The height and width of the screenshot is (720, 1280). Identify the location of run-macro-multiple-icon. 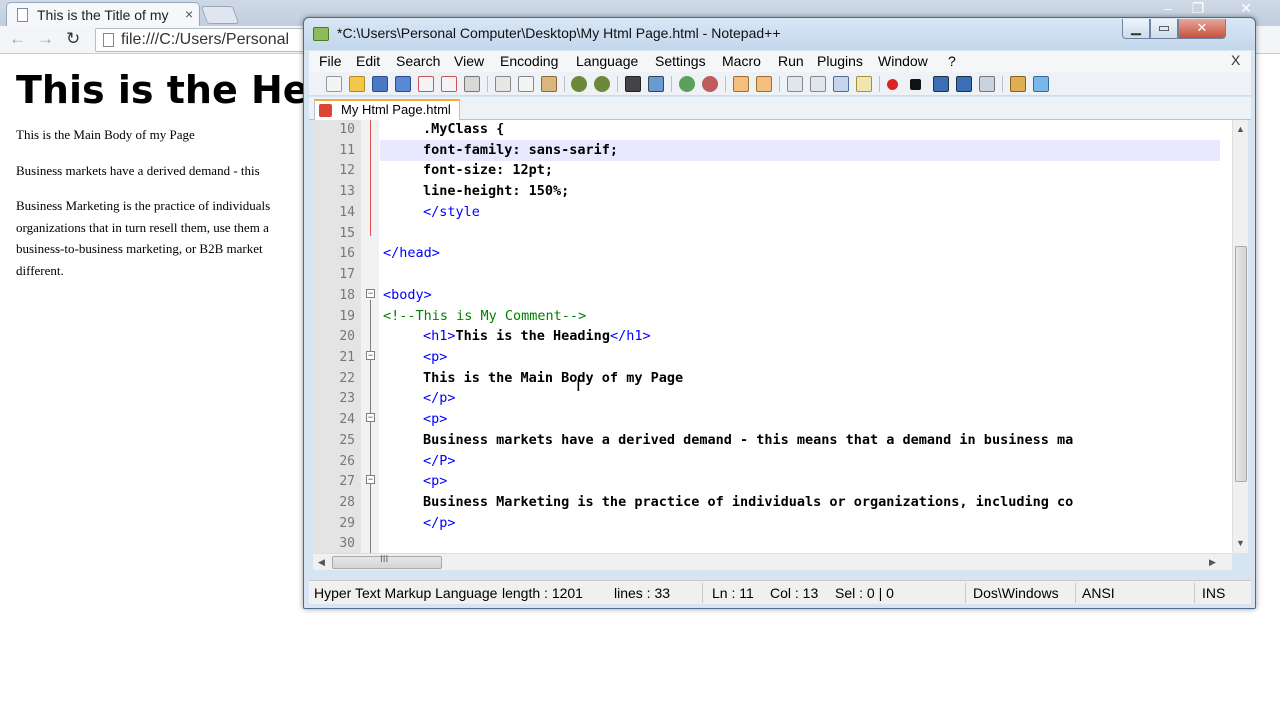
(964, 84).